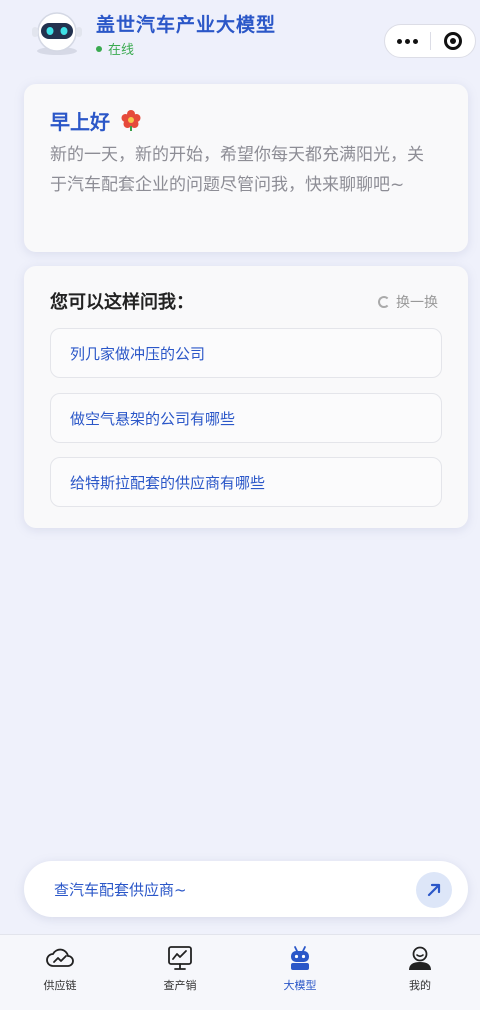 This screenshot has width=480, height=1010. Describe the element at coordinates (384, 302) in the screenshot. I see `refresh-icon` at that location.